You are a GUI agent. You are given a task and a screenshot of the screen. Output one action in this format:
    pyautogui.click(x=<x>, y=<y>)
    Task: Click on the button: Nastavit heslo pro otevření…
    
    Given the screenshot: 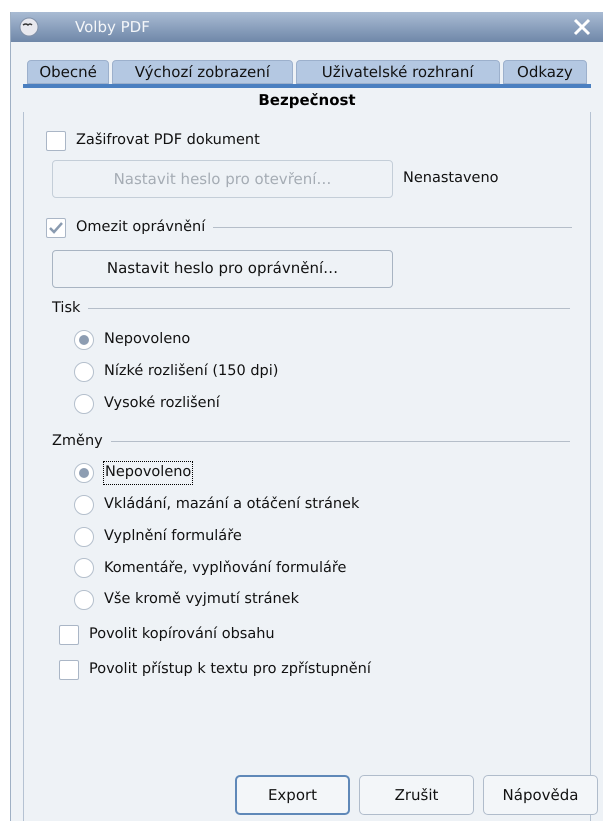 What is the action you would take?
    pyautogui.click(x=222, y=179)
    